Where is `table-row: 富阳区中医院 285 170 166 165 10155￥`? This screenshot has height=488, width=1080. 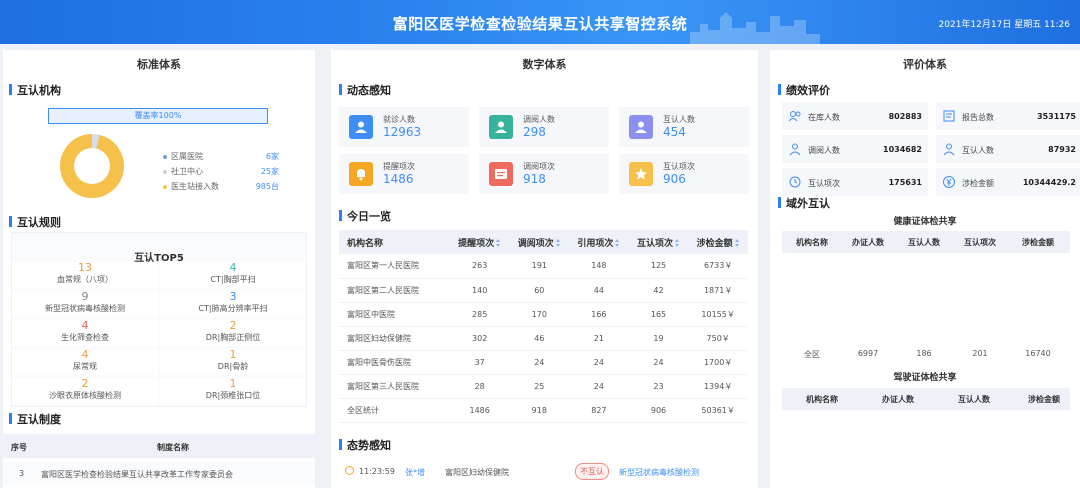
table-row: 富阳区中医院 285 170 166 165 10155￥ is located at coordinates (543, 314).